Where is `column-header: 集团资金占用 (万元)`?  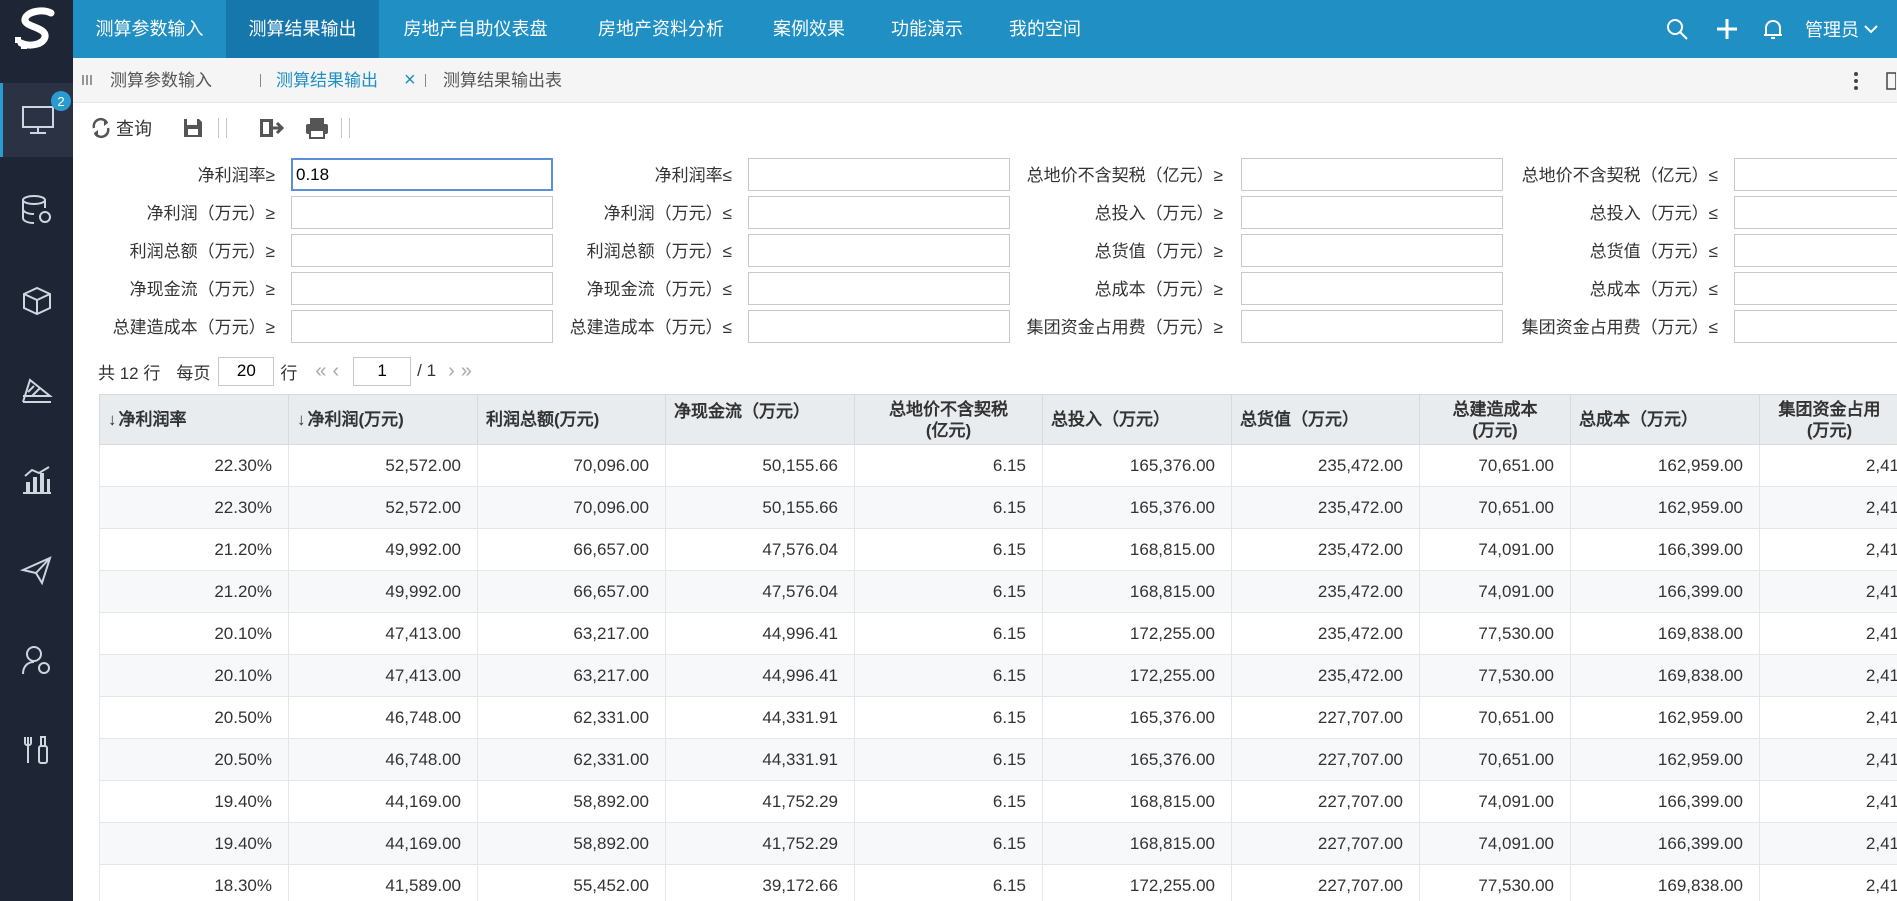 column-header: 集团资金占用 (万元) is located at coordinates (1828, 419).